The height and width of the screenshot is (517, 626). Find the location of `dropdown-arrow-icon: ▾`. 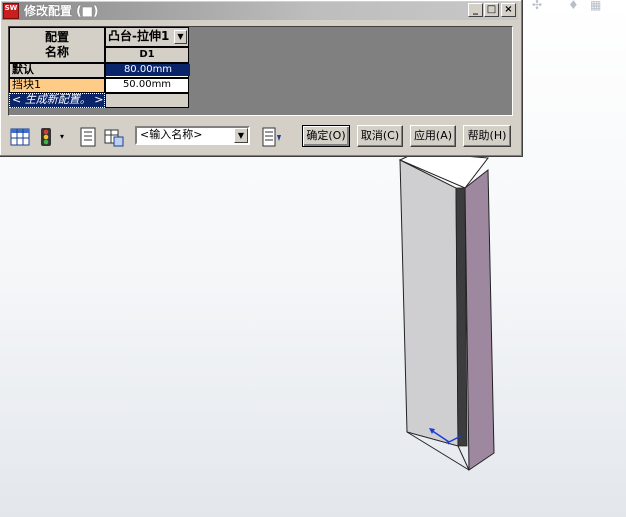

dropdown-arrow-icon: ▾ is located at coordinates (65, 137).